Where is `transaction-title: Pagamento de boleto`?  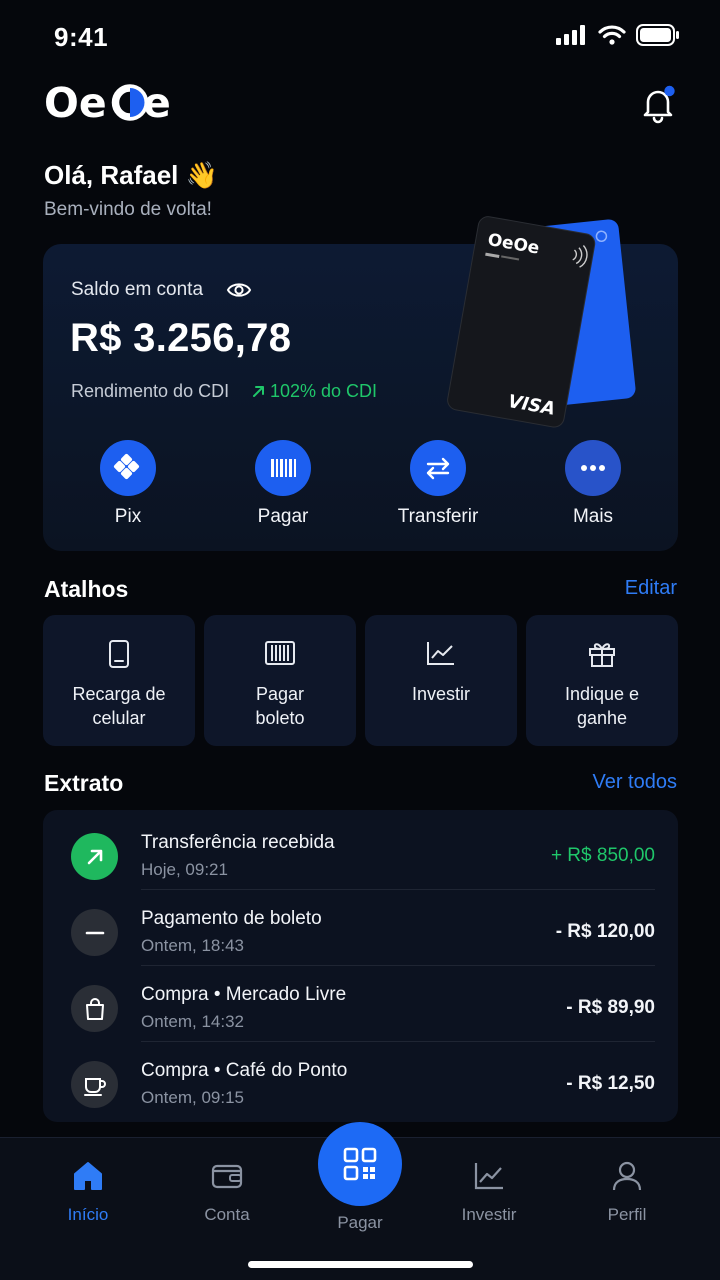
transaction-title: Pagamento de boleto is located at coordinates (231, 918).